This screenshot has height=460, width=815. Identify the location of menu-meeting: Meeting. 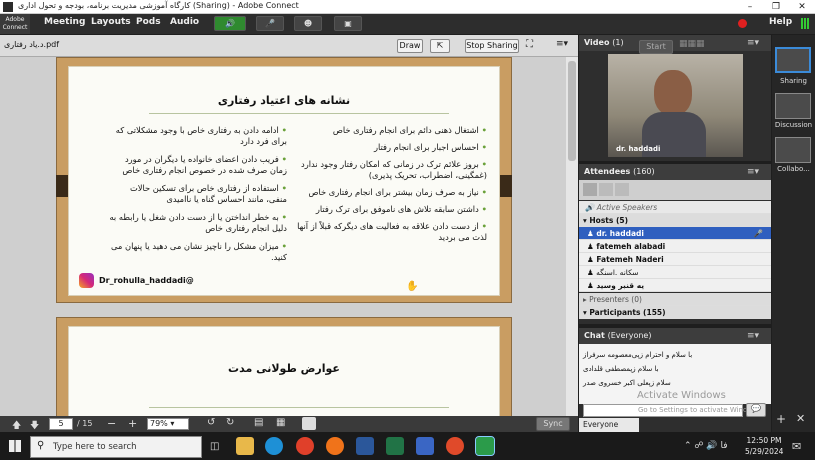
(64, 22).